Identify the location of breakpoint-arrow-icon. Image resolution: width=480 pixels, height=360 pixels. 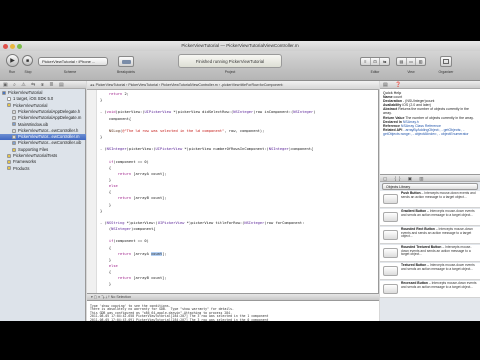
(126, 62).